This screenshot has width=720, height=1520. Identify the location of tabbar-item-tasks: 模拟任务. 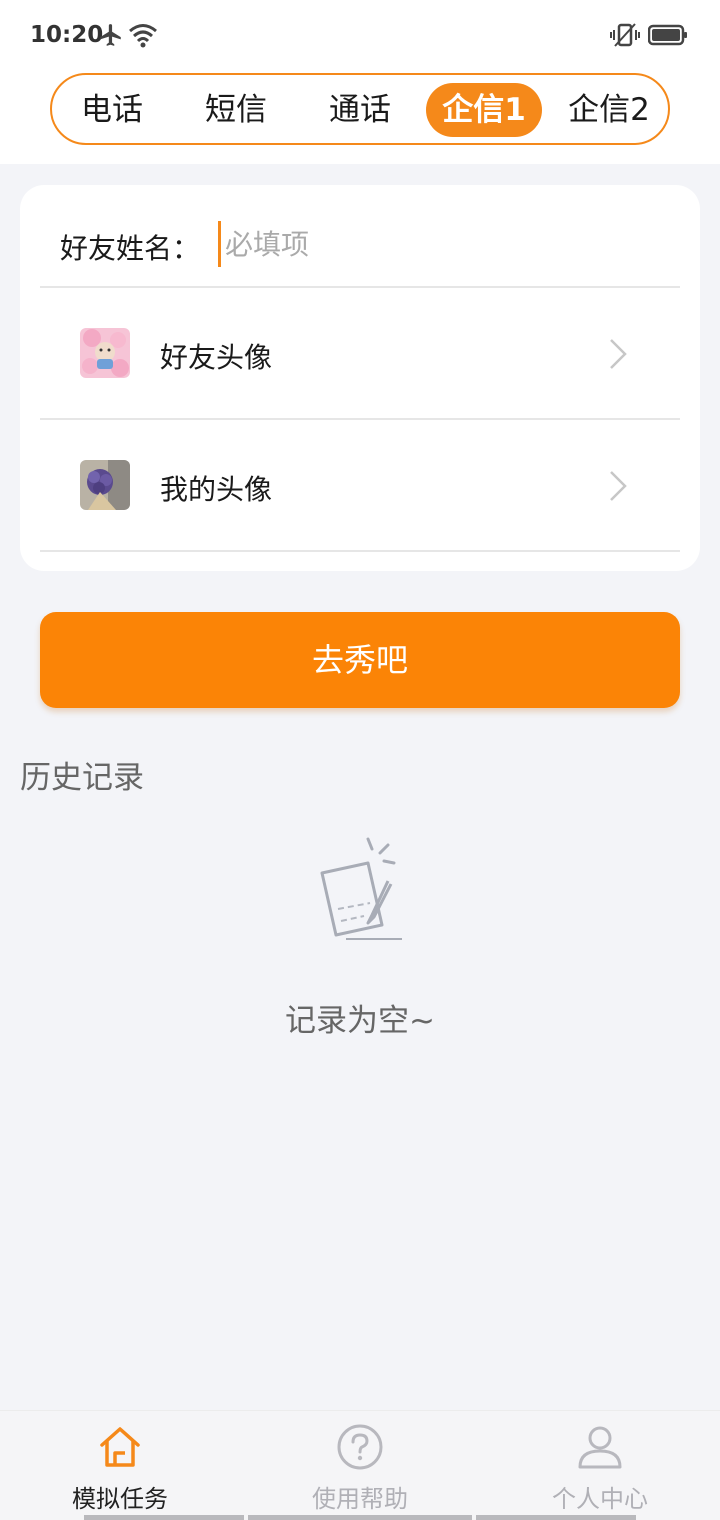
(120, 1465).